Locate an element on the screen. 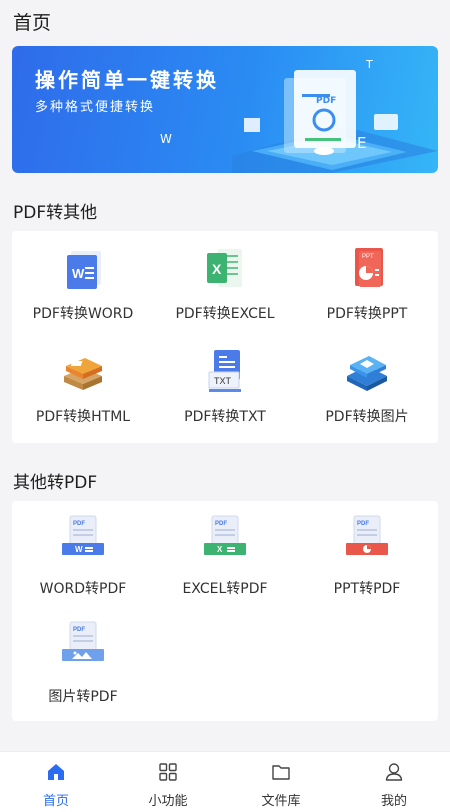 The width and height of the screenshot is (450, 812). tab-label: 小功能 is located at coordinates (168, 801).